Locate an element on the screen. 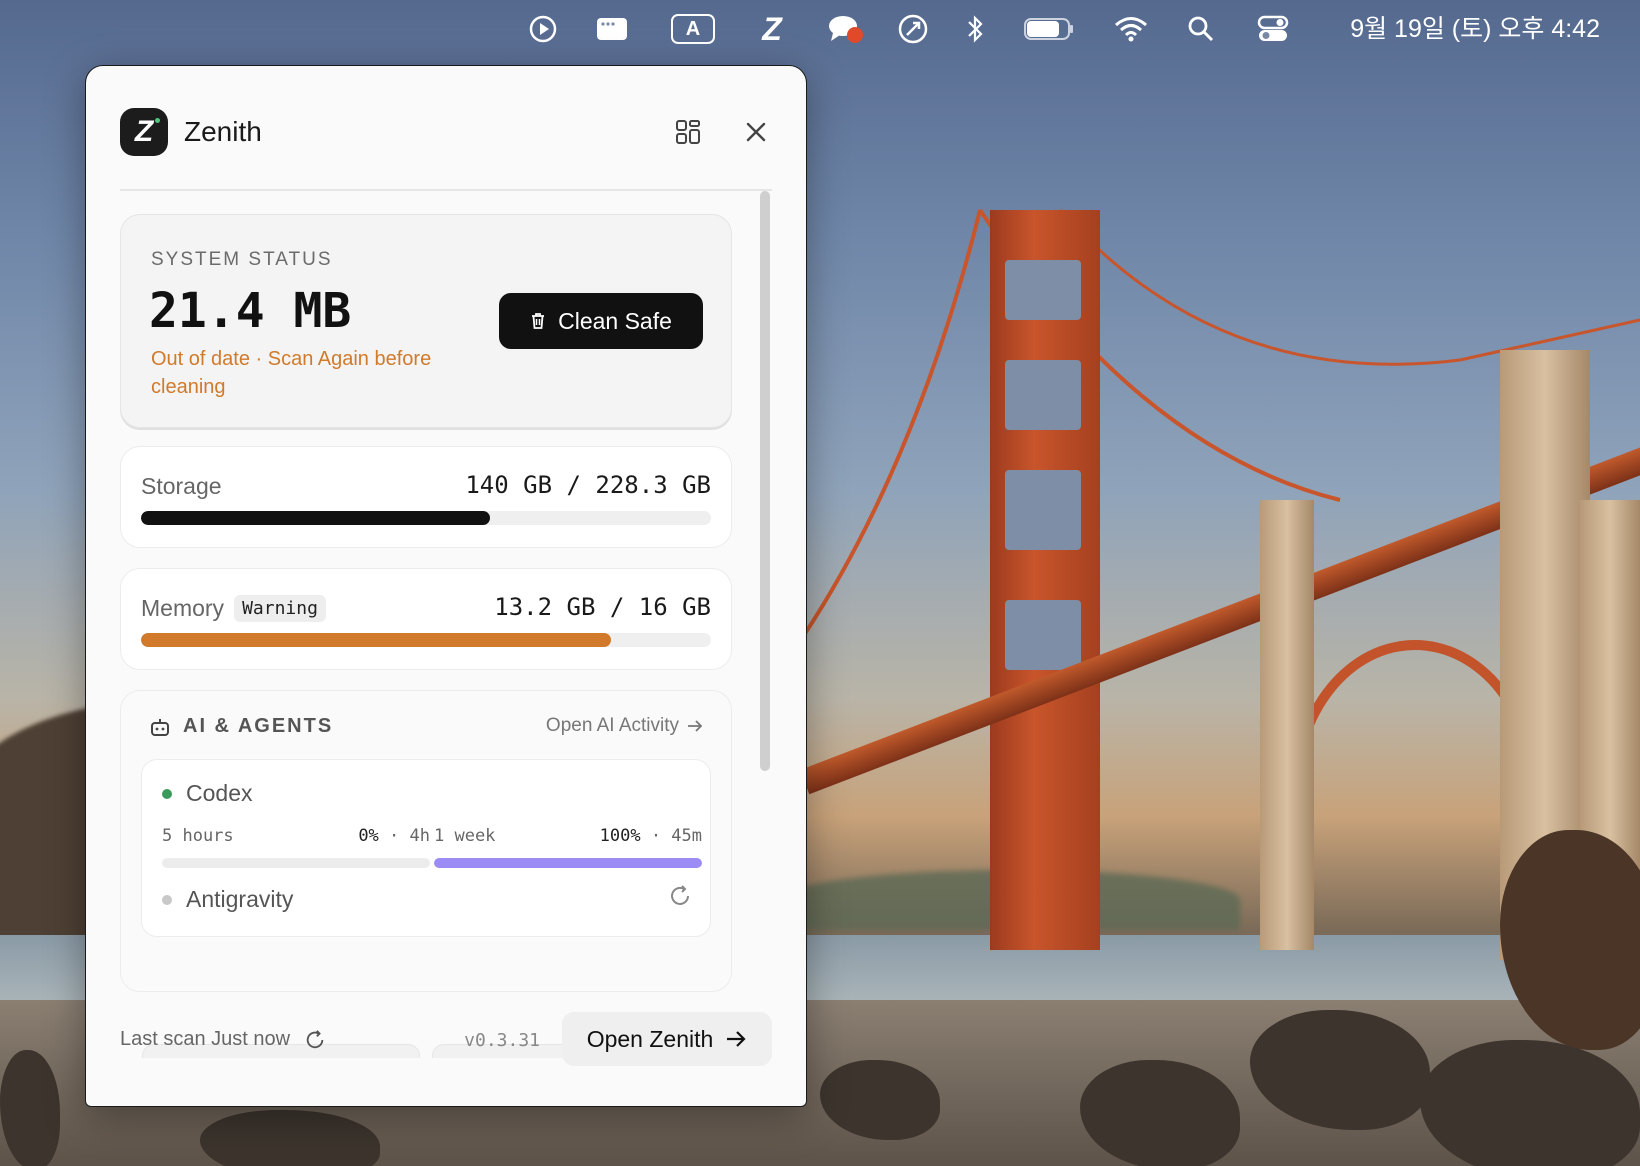 Image resolution: width=1640 pixels, height=1166 pixels. agent-name: Antigravity is located at coordinates (240, 899).